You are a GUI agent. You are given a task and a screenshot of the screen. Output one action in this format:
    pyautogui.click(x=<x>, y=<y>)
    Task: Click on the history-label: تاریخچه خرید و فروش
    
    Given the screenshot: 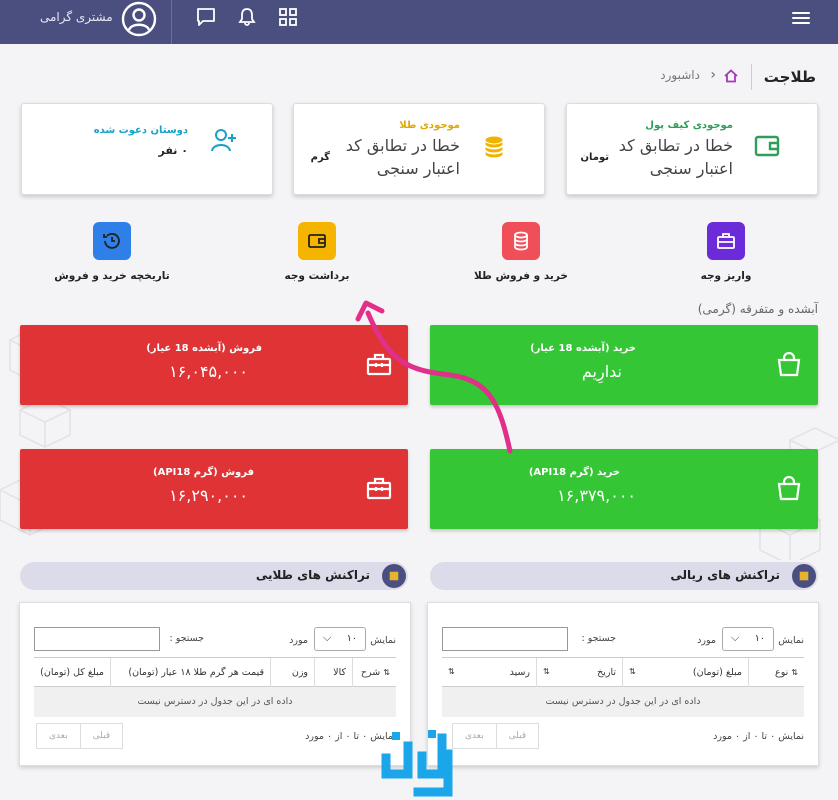 What is the action you would take?
    pyautogui.click(x=112, y=276)
    